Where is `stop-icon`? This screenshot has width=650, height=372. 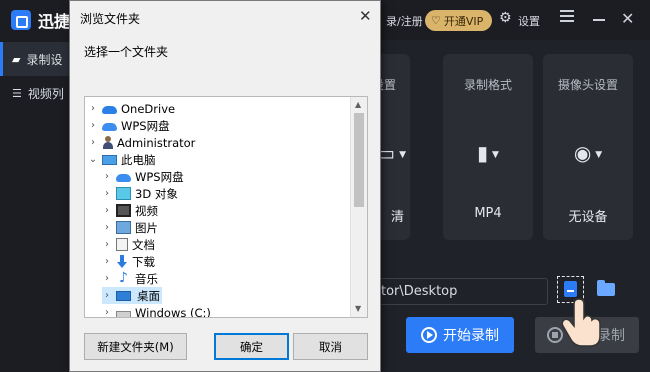
stop-icon is located at coordinates (555, 335).